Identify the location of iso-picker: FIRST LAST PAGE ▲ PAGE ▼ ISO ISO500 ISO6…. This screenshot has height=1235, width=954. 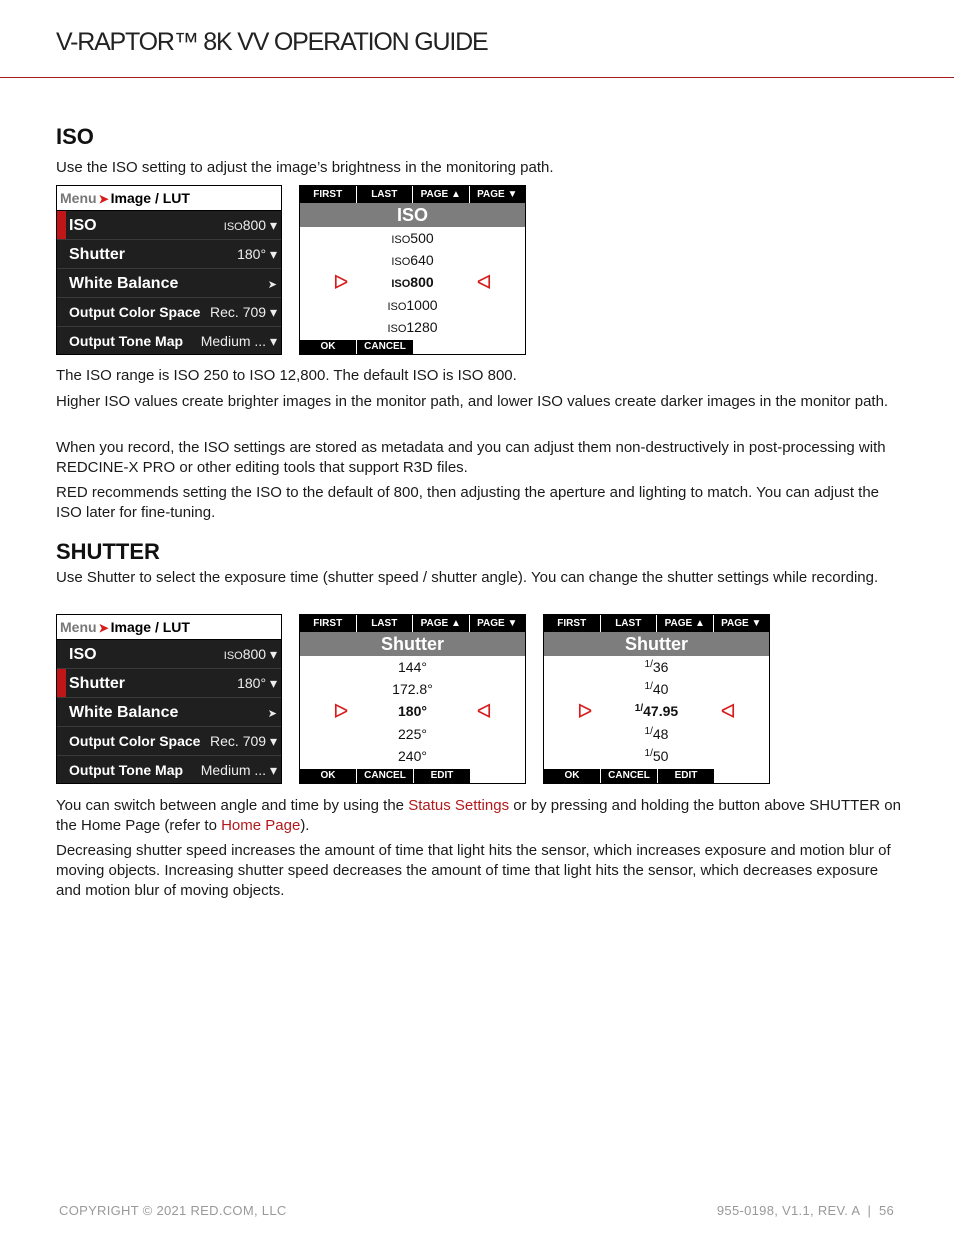
(412, 270).